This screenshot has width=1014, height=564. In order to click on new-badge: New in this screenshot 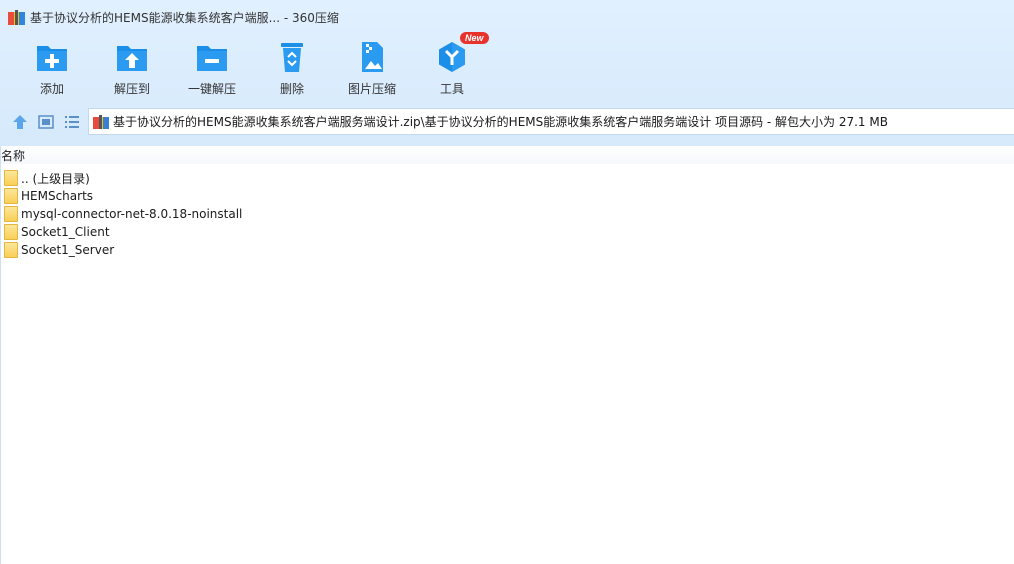, I will do `click(474, 38)`.